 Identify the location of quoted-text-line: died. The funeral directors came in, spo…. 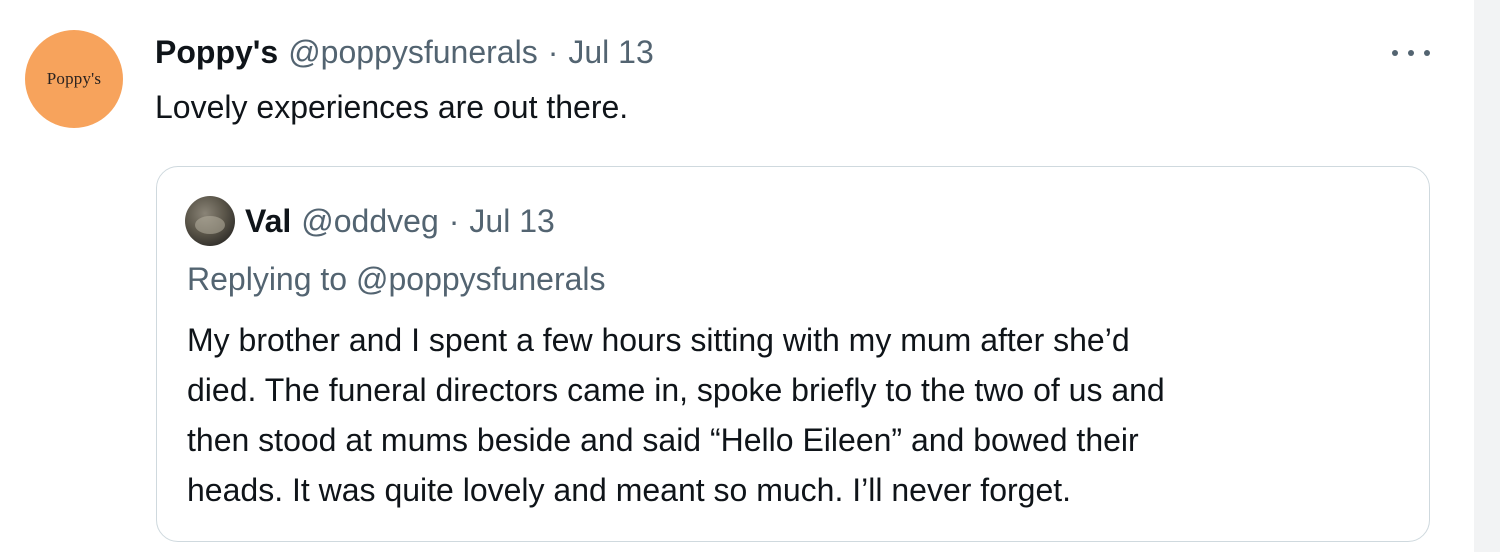
(676, 390).